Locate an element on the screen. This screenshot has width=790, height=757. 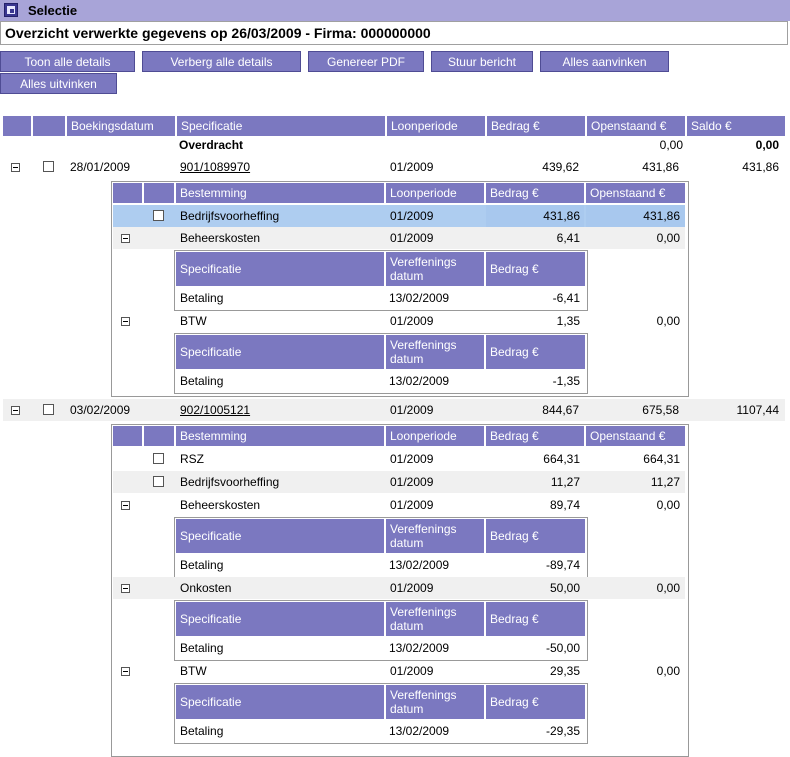
header-loonperiode: Loonperiode is located at coordinates (437, 126).